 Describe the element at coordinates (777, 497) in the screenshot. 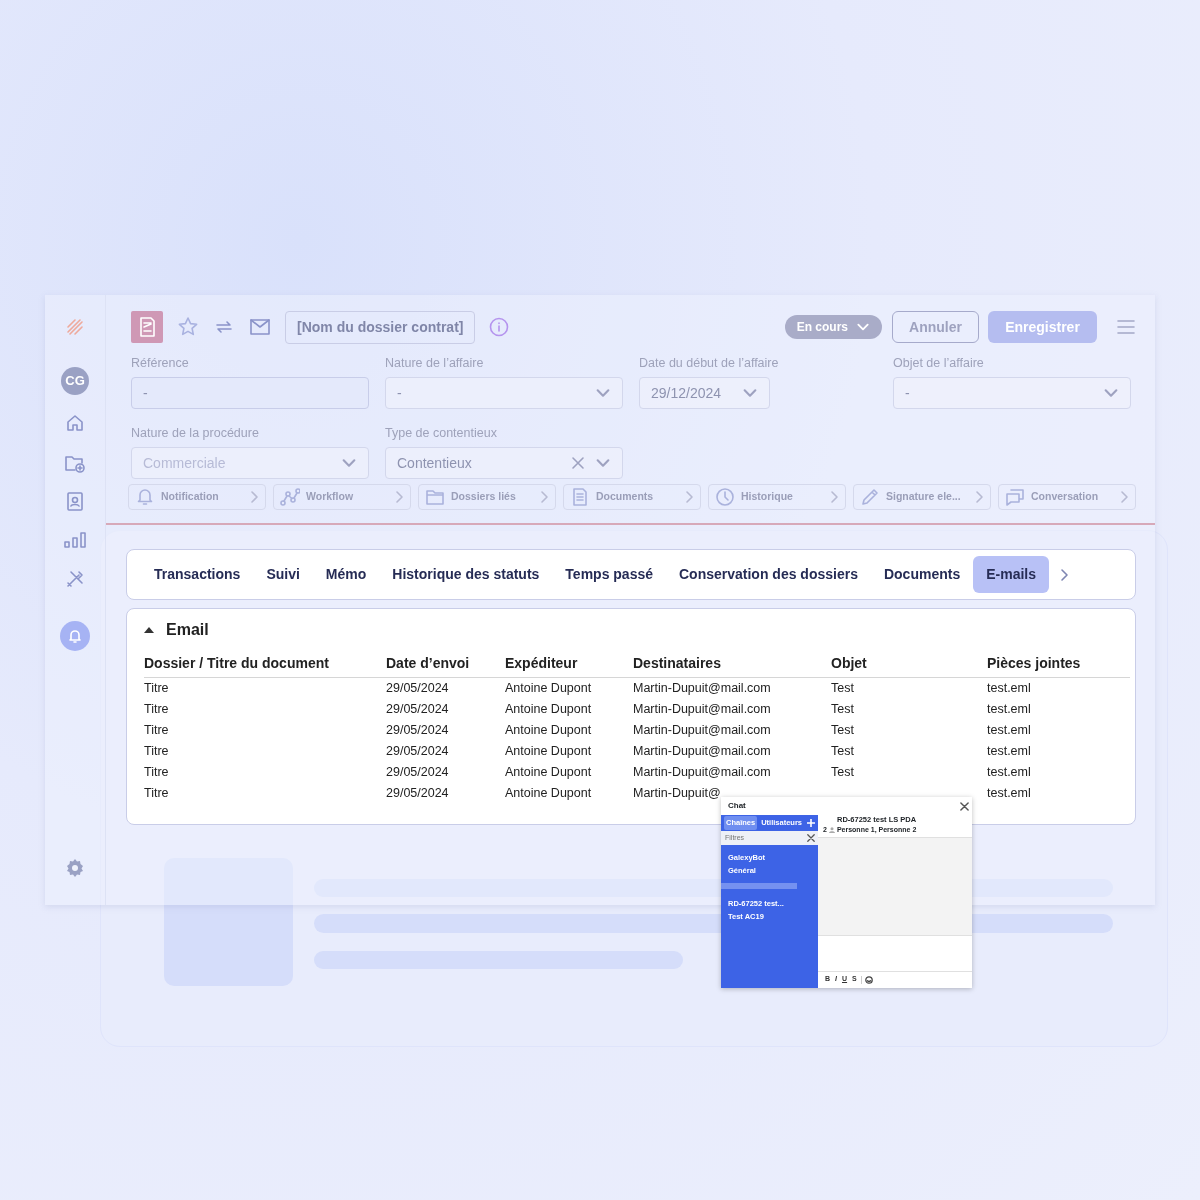

I see `shortcut-button: Historique` at that location.